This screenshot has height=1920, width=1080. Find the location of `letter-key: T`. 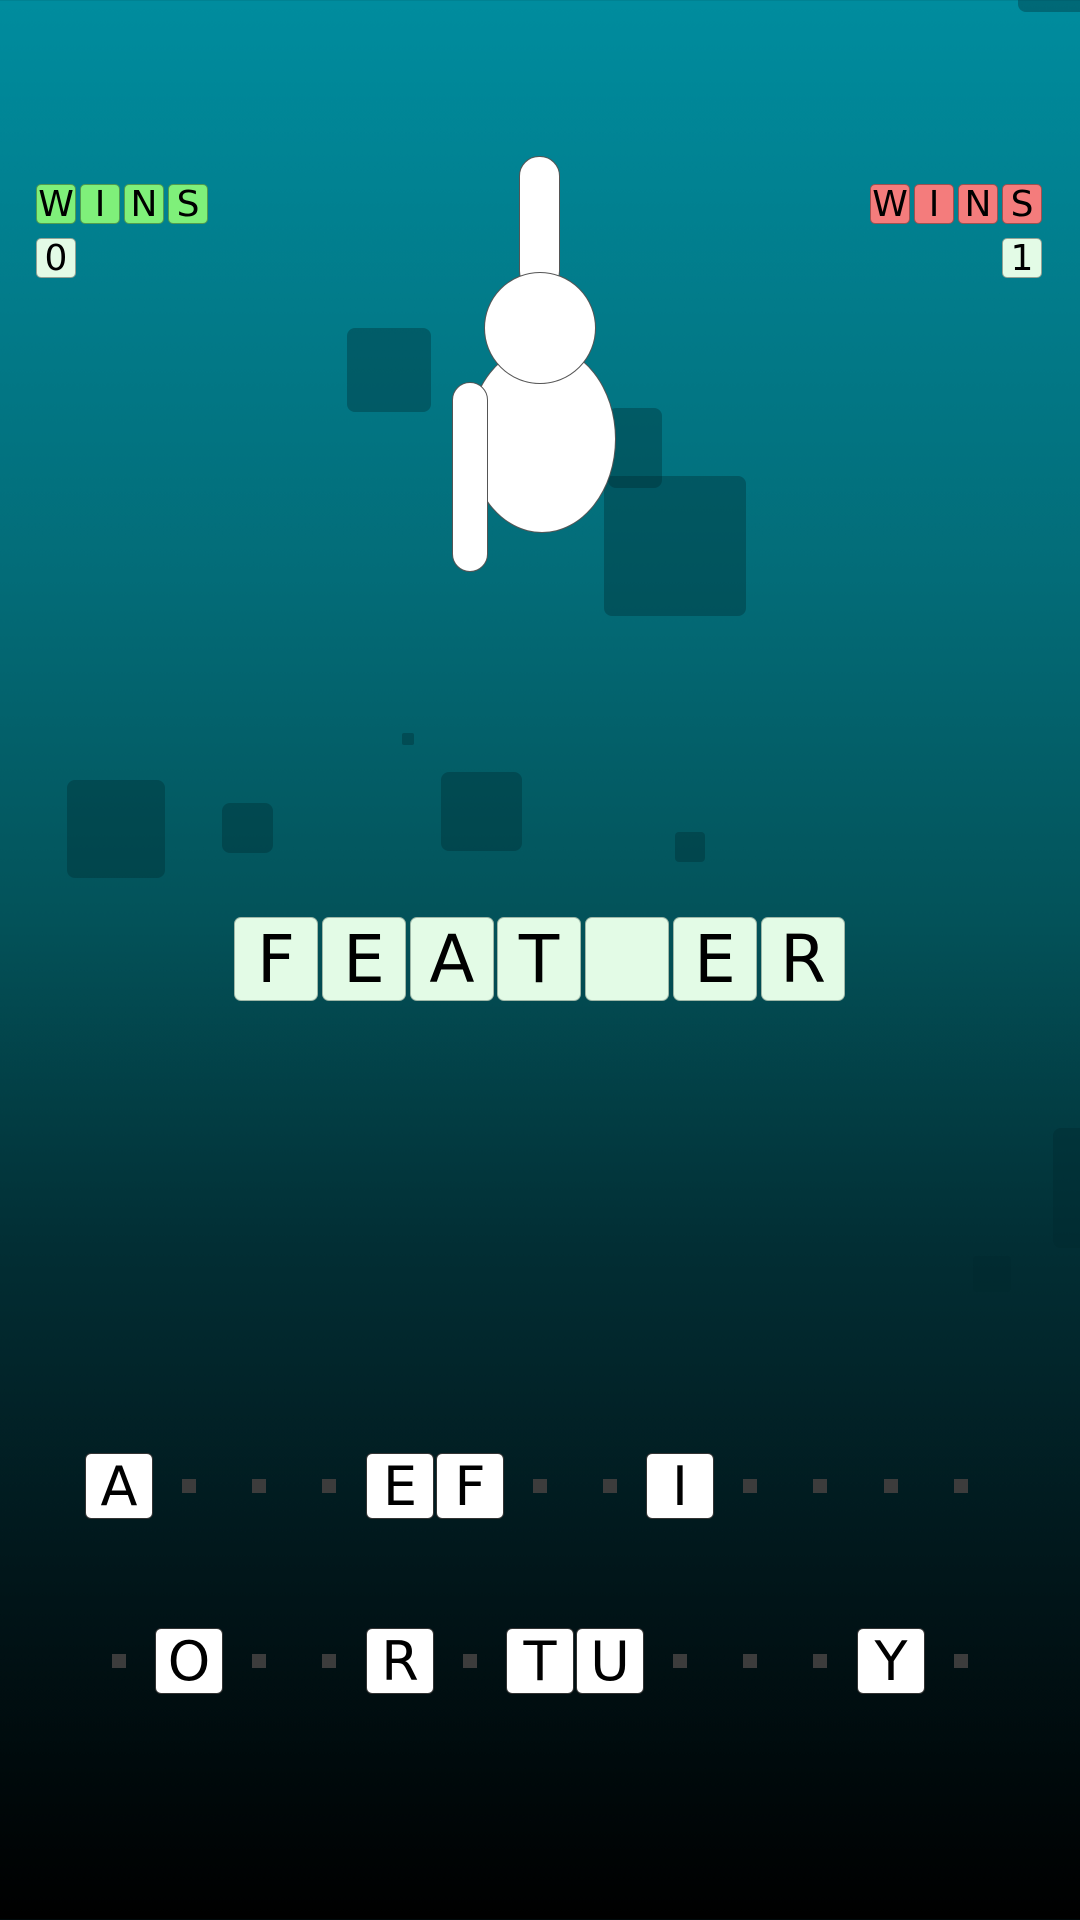

letter-key: T is located at coordinates (540, 1661).